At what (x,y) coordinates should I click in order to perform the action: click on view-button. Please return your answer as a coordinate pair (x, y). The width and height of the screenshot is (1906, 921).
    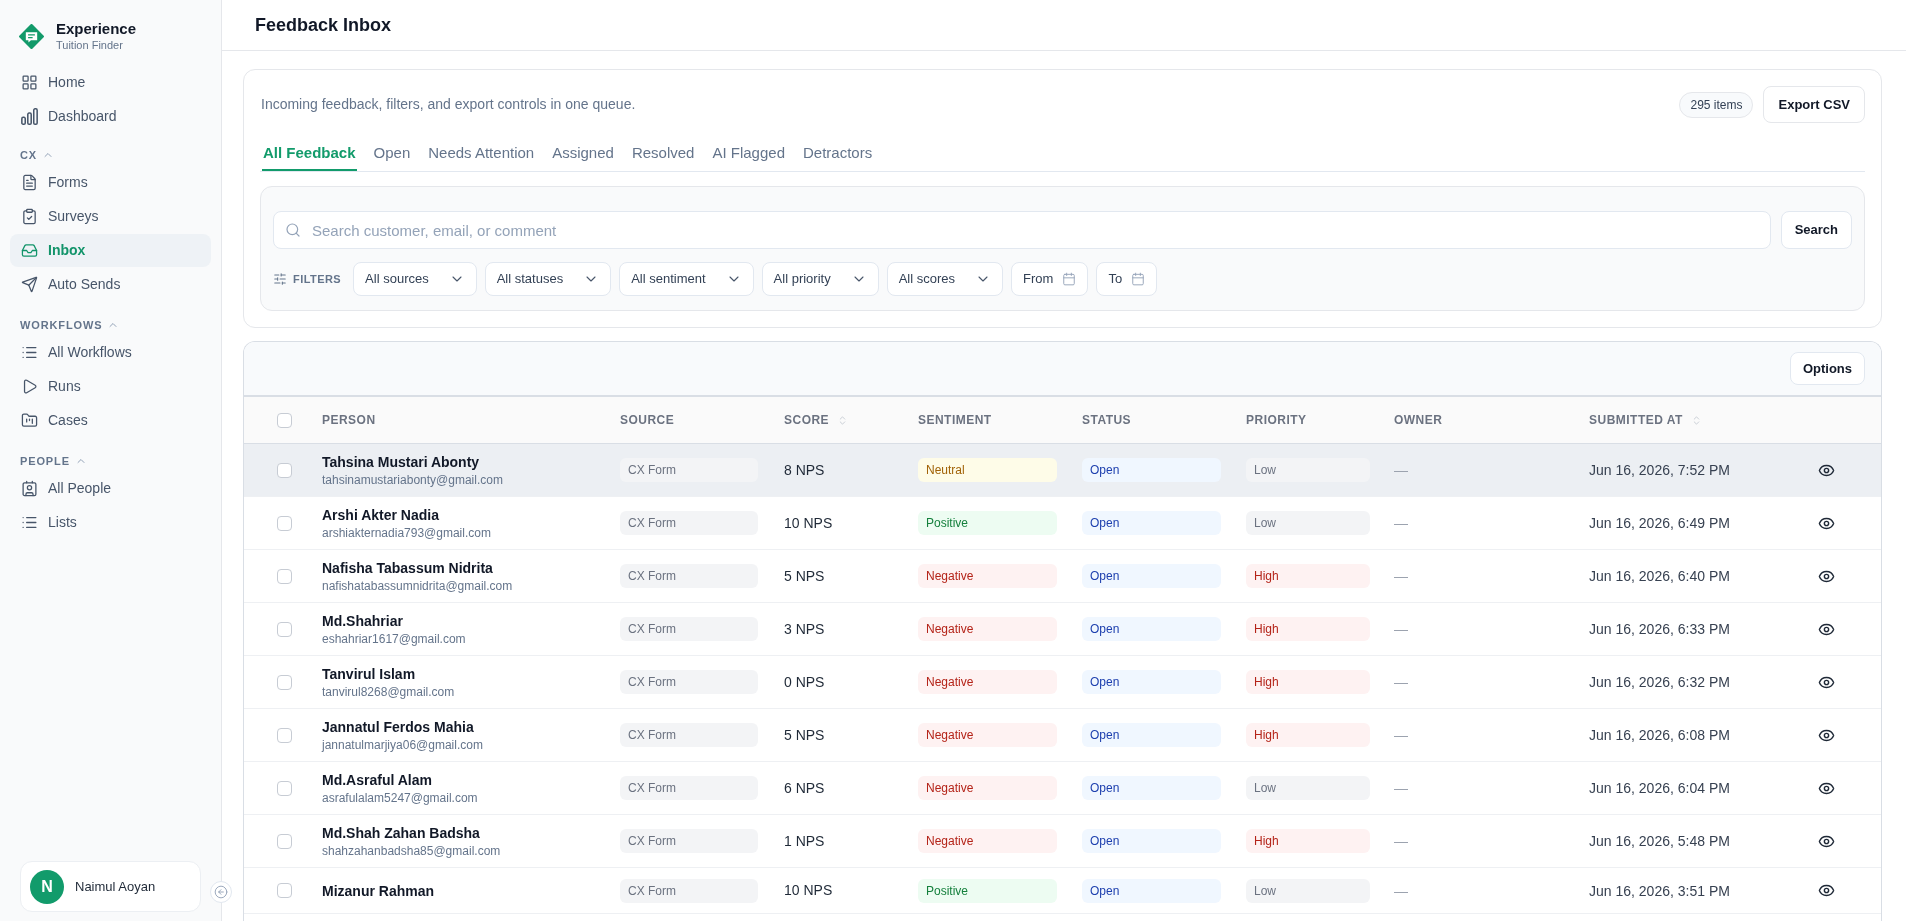
    Looking at the image, I should click on (1826, 890).